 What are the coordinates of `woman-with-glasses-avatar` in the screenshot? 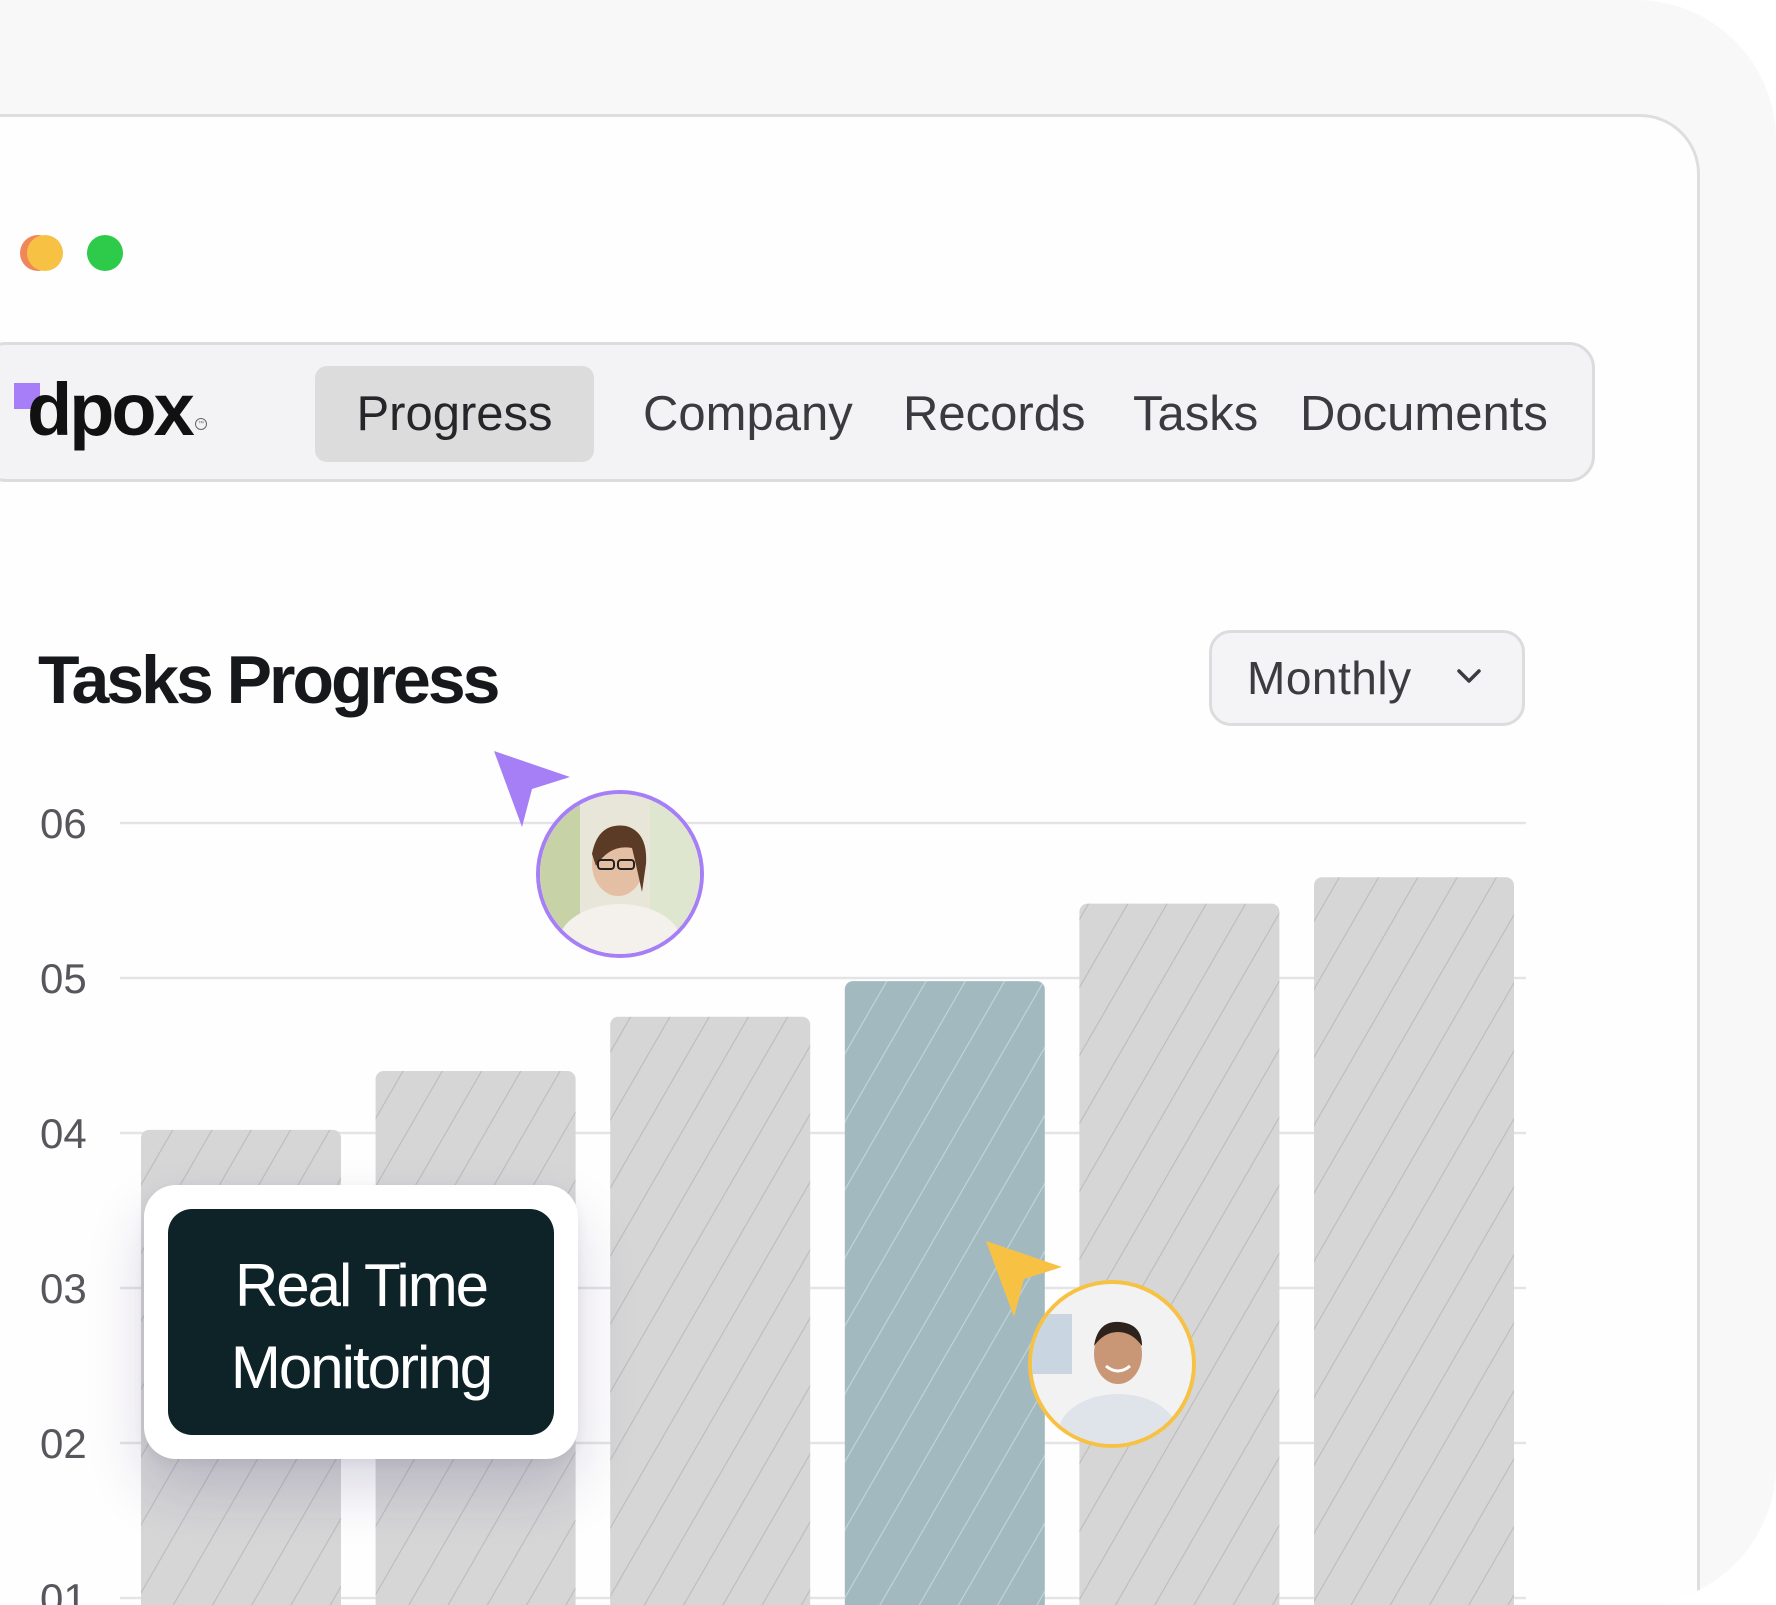 It's located at (620, 874).